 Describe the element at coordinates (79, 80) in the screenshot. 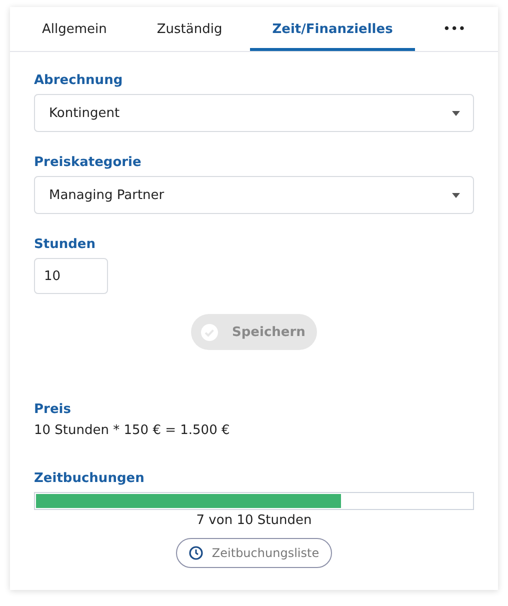

I see `field-label: Abrechnung` at that location.